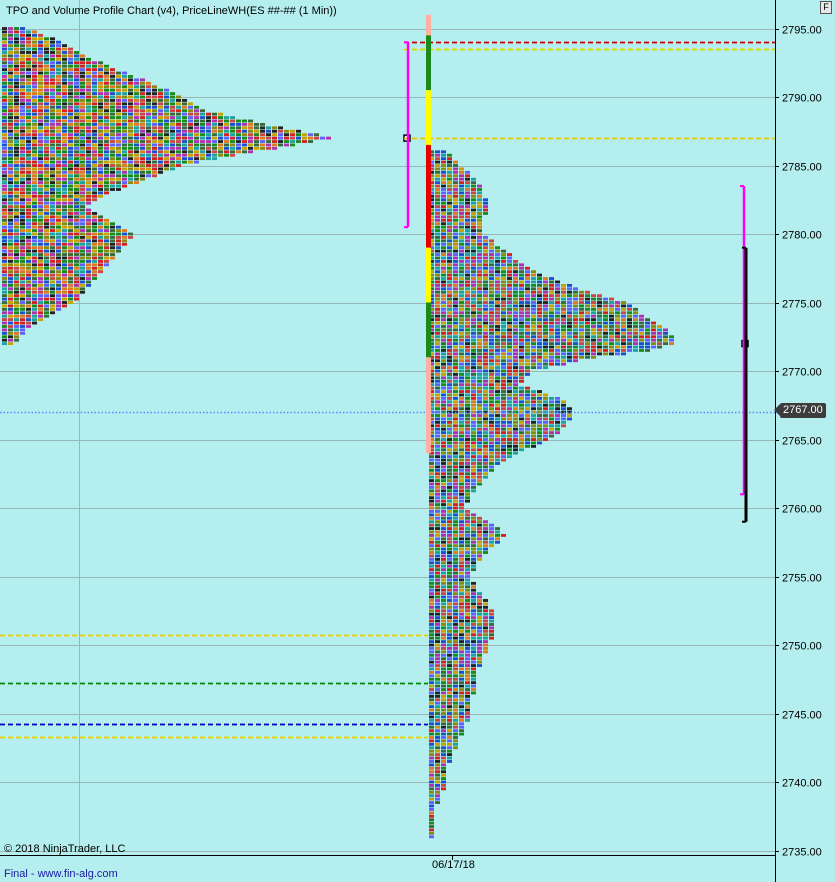  I want to click on chart-options-button: F, so click(826, 7).